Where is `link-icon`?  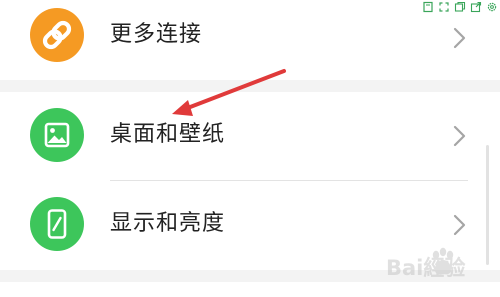 link-icon is located at coordinates (57, 35).